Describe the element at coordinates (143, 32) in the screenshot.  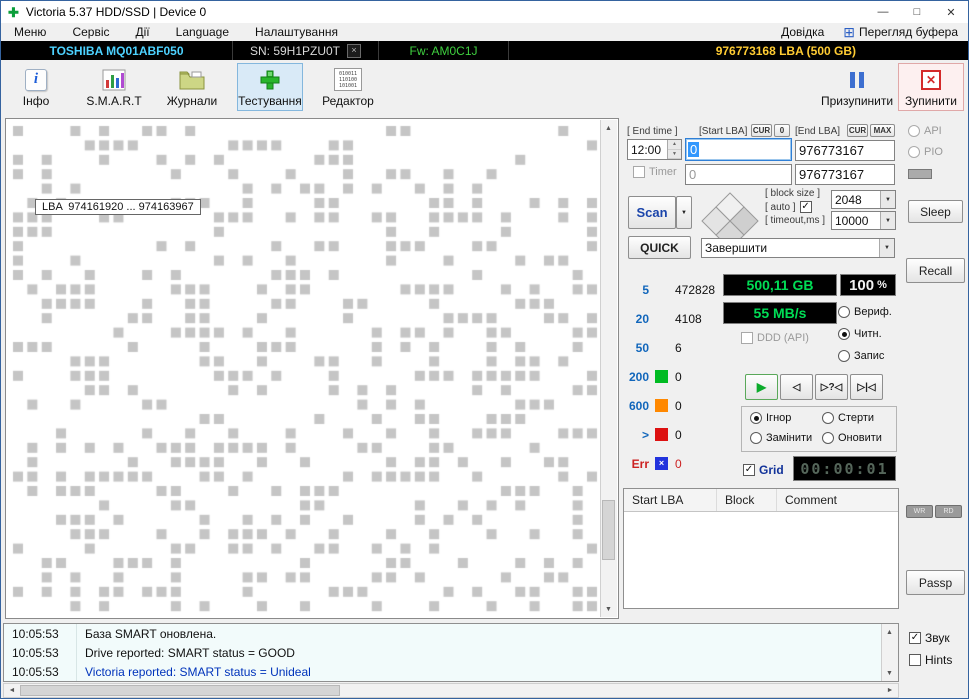
I see `menu-item-actions: Дії` at that location.